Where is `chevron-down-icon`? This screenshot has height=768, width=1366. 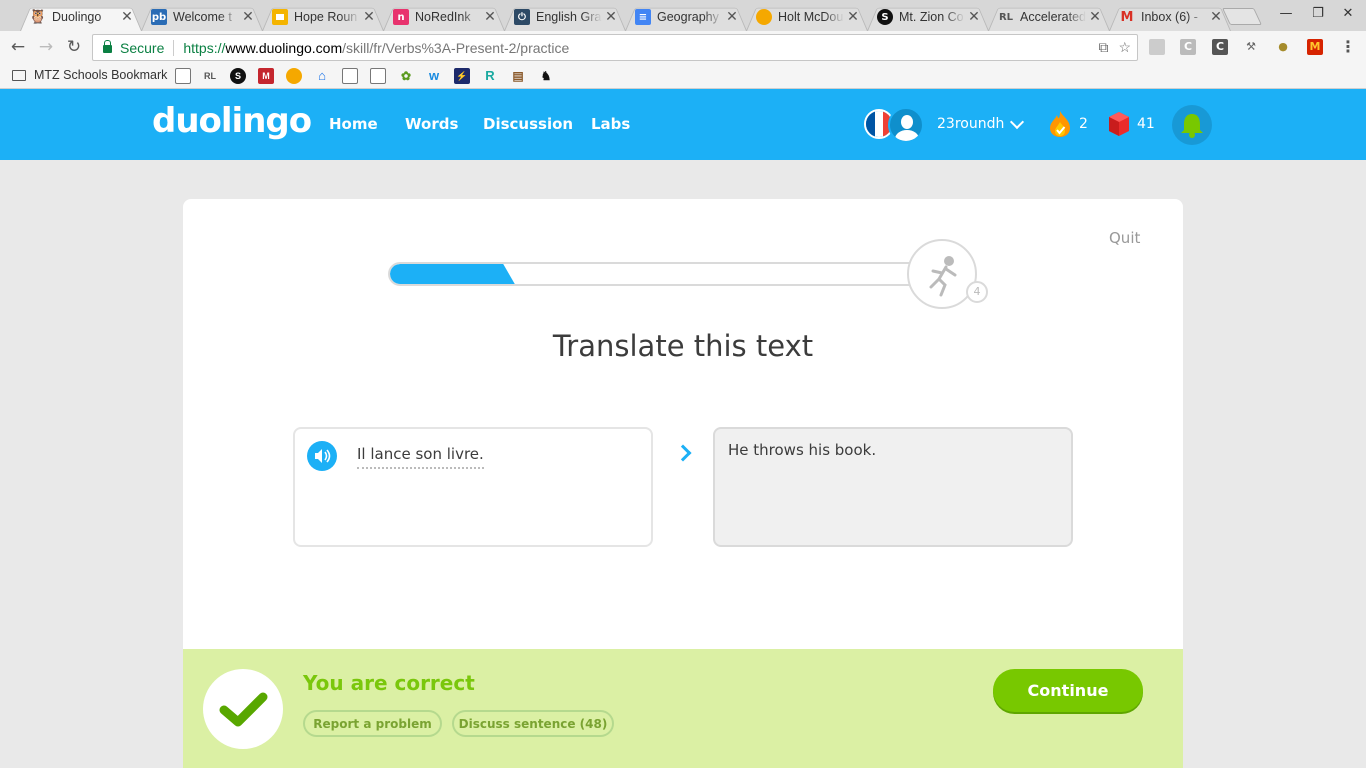 chevron-down-icon is located at coordinates (1017, 122).